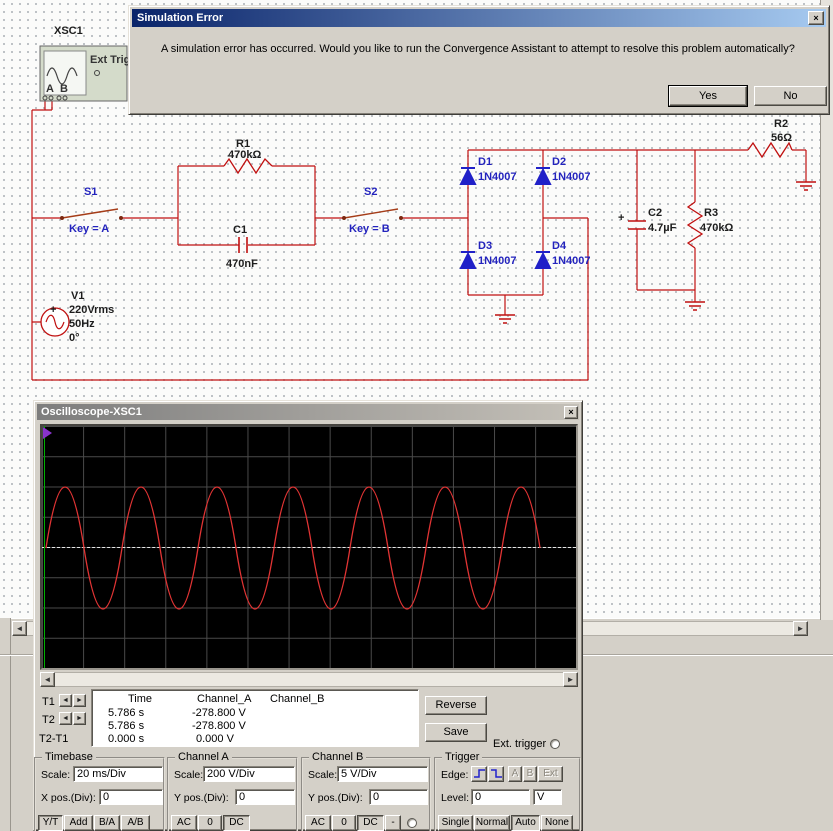  What do you see at coordinates (55, 320) in the screenshot?
I see `source-v1: +` at bounding box center [55, 320].